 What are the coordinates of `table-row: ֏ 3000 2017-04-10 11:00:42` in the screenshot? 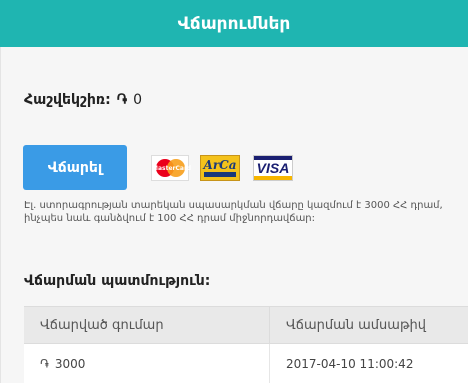 It's located at (246, 363).